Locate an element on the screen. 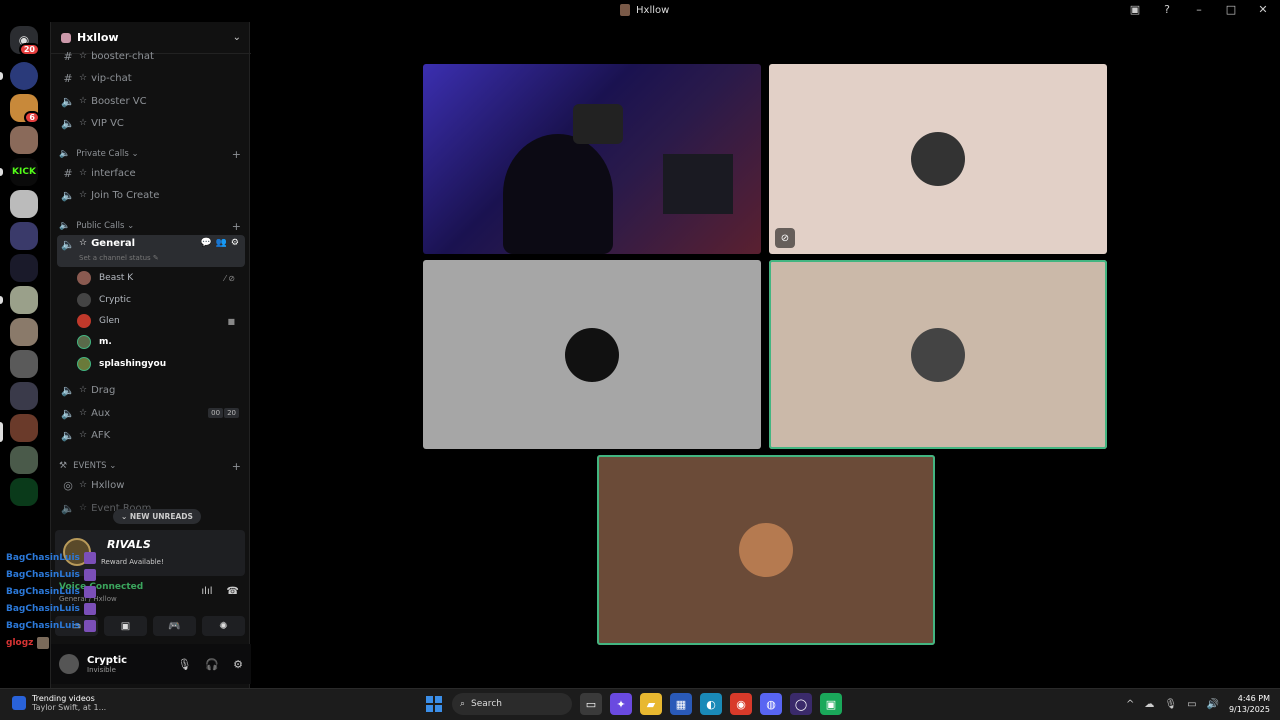 The height and width of the screenshot is (720, 1280). chat-icon: 💬 is located at coordinates (205, 243).